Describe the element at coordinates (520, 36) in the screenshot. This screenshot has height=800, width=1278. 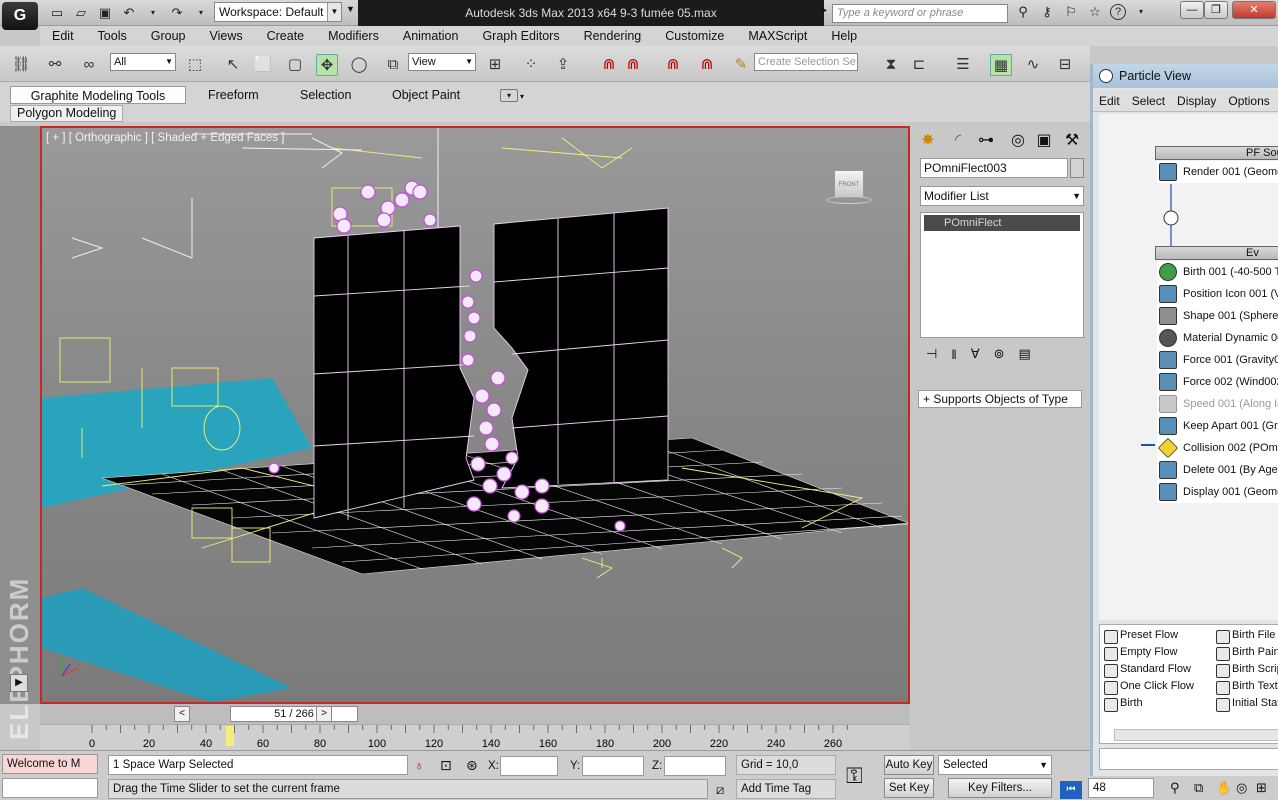
I see `menu-graph-editors: Graph Editors` at that location.